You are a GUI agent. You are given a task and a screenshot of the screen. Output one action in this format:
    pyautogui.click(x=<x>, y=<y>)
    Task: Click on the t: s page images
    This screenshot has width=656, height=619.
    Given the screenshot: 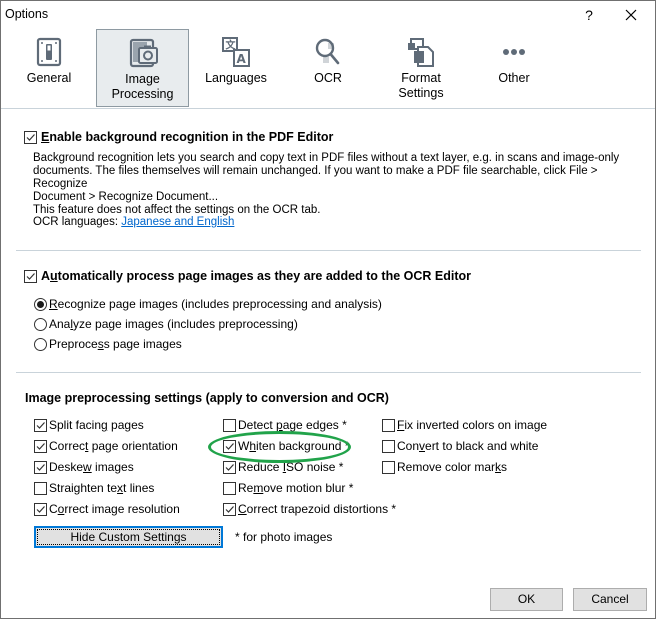 What is the action you would take?
    pyautogui.click(x=142, y=344)
    